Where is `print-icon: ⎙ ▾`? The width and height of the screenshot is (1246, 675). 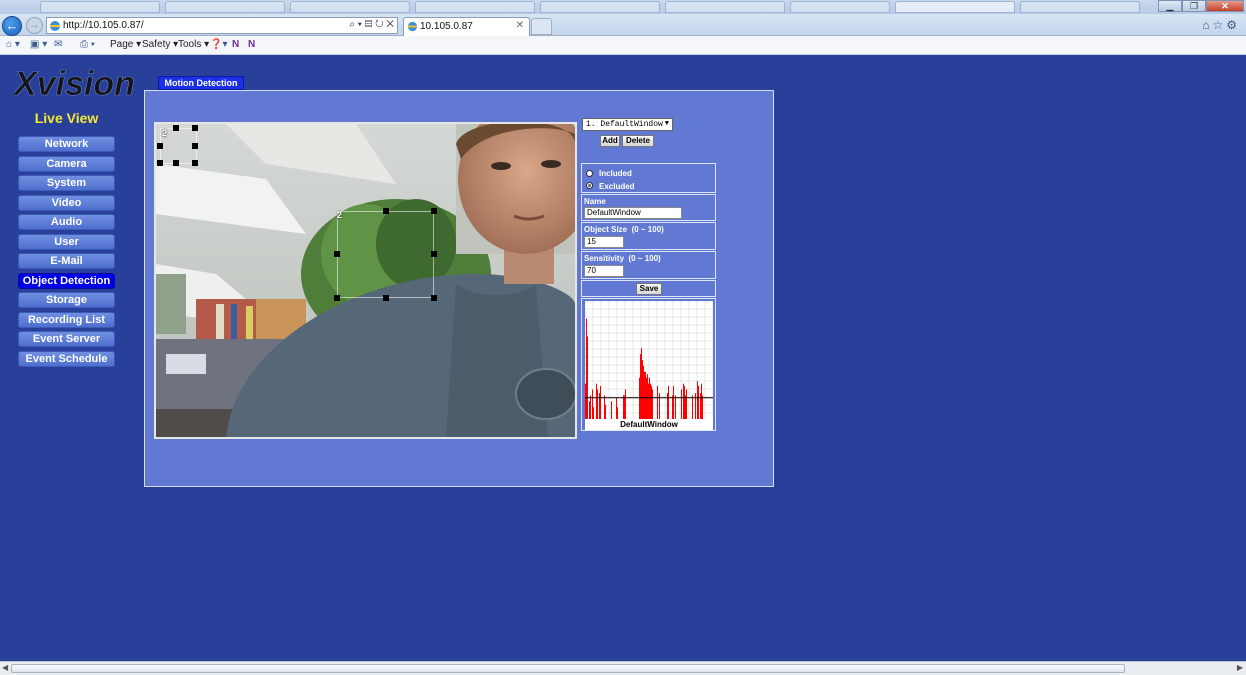
print-icon: ⎙ ▾ is located at coordinates (87, 44).